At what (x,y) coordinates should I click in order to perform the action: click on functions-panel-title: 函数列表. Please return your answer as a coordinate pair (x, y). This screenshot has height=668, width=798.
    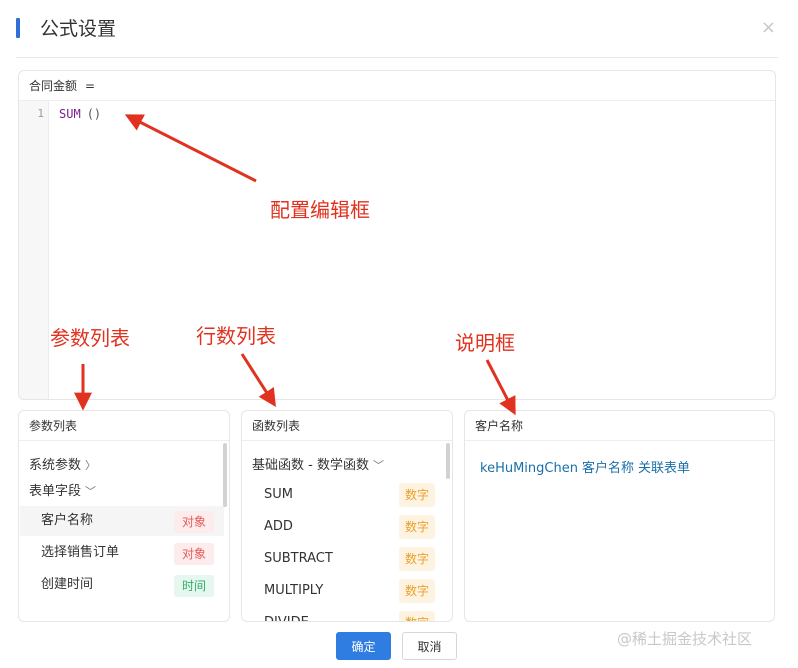
    Looking at the image, I should click on (347, 426).